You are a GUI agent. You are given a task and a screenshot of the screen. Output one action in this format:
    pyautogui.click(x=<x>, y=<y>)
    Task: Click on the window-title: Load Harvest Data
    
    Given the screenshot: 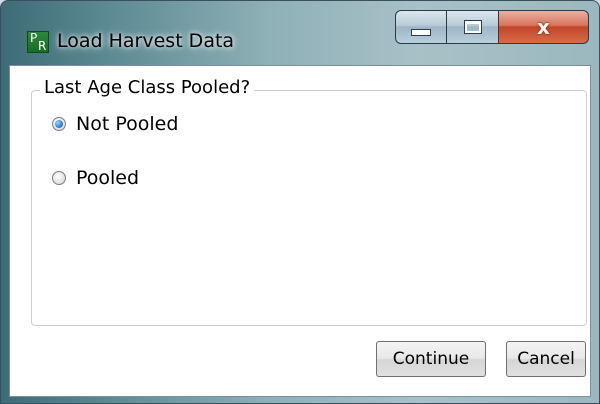 What is the action you would take?
    pyautogui.click(x=146, y=41)
    